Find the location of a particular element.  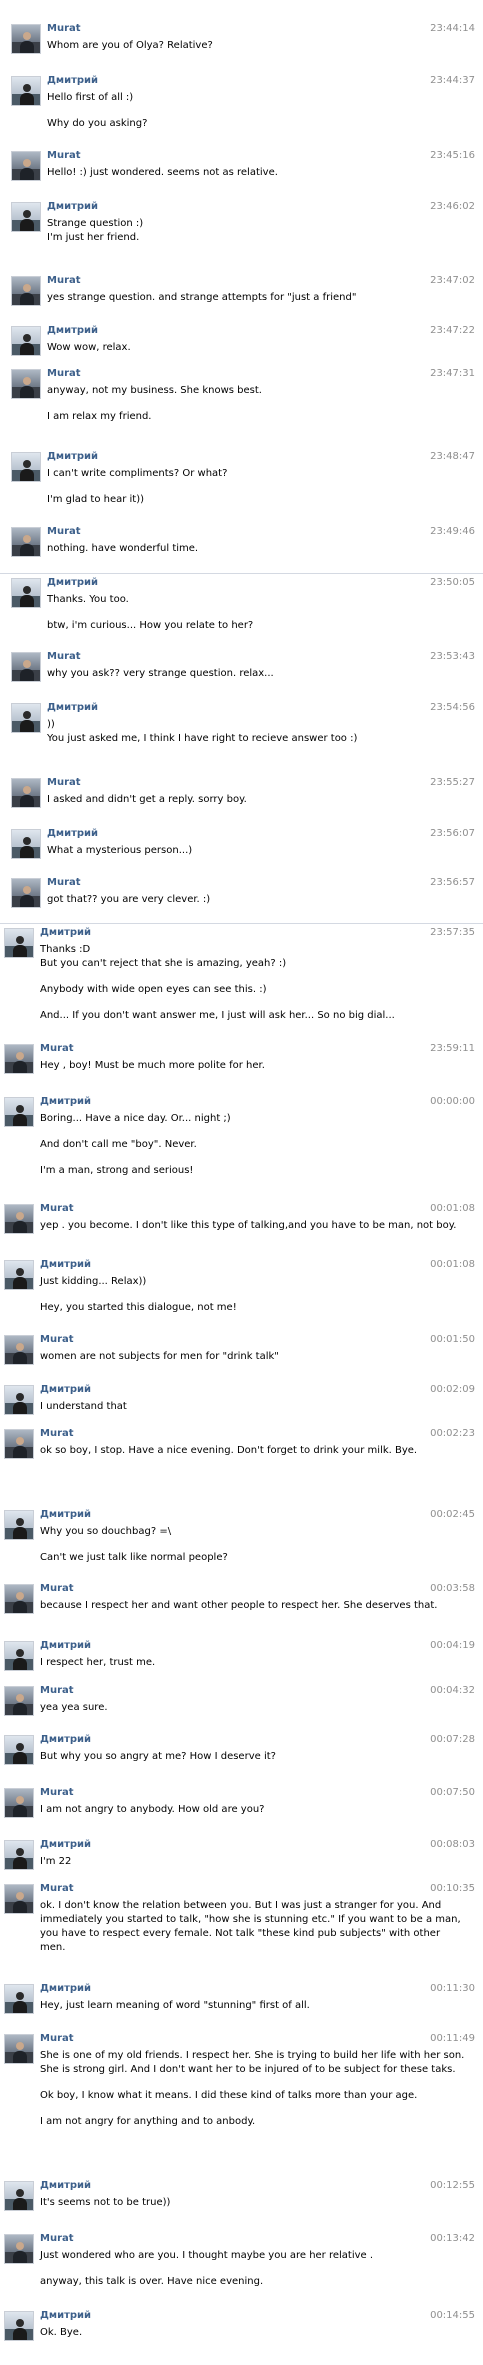

message-timestamp: 00:02:45 is located at coordinates (452, 1514).